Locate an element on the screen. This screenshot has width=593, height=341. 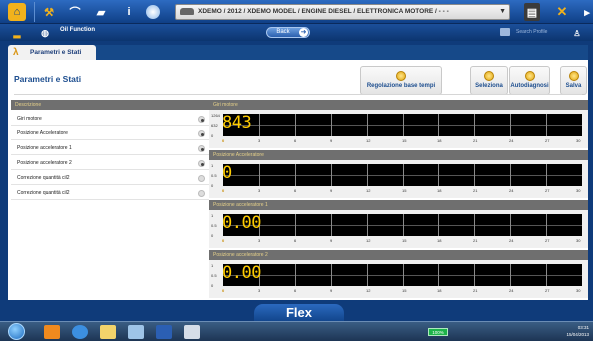
divider is located at coordinates (298, 94).